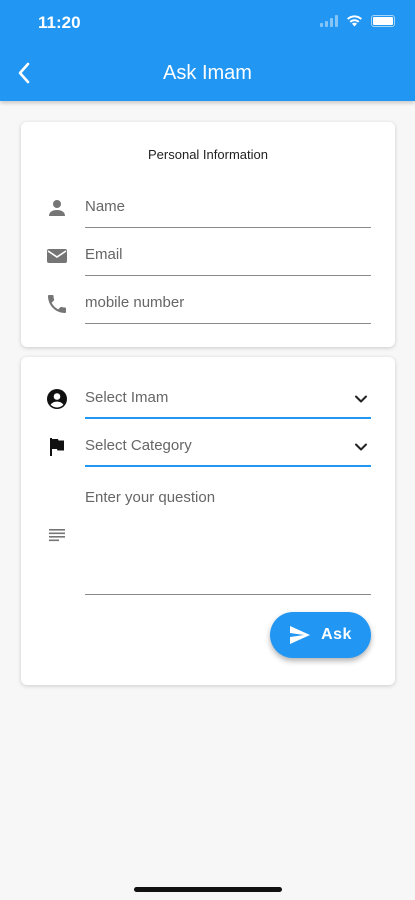  What do you see at coordinates (228, 275) in the screenshot?
I see `email-underline` at bounding box center [228, 275].